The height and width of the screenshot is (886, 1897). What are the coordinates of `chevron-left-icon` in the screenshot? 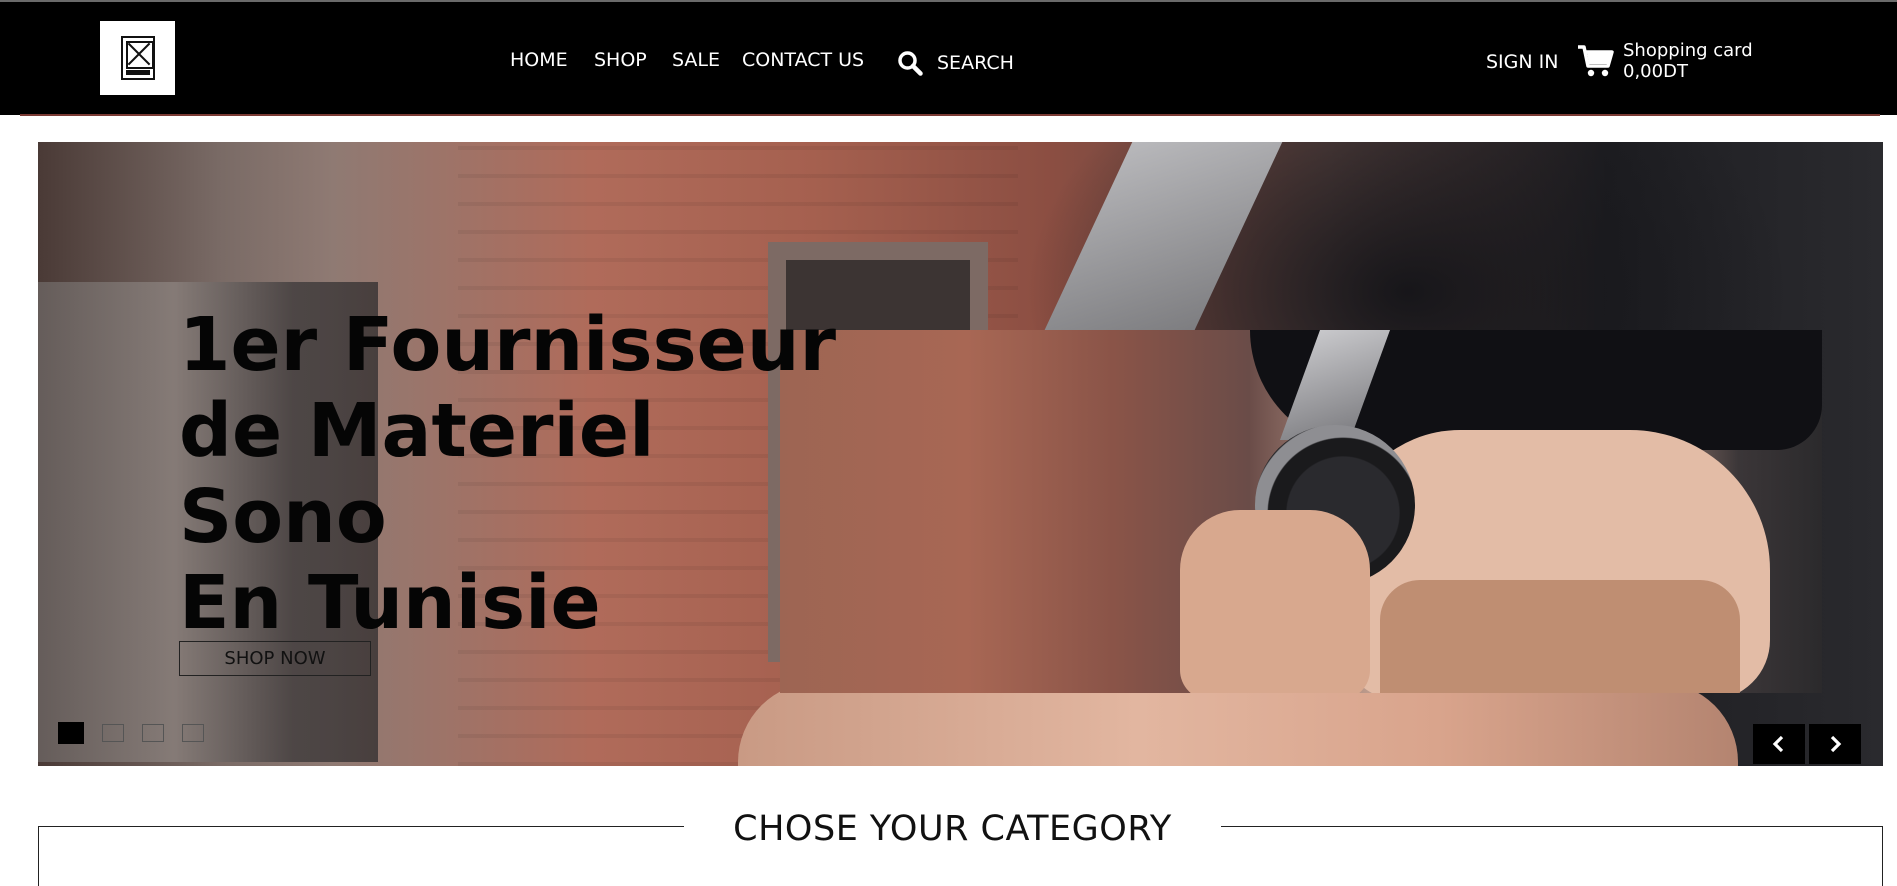 It's located at (1778, 744).